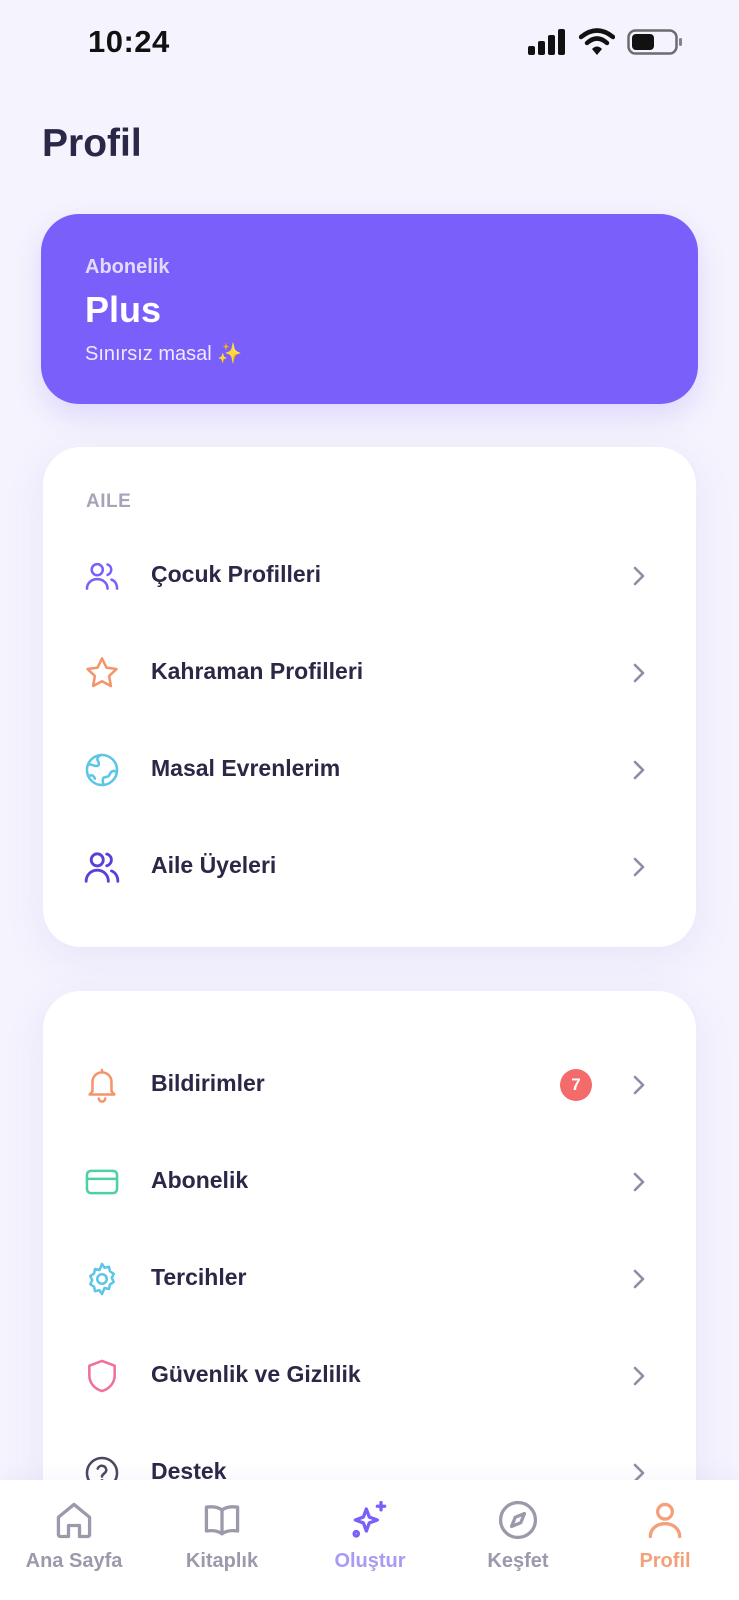  Describe the element at coordinates (369, 1084) in the screenshot. I see `menu-item-notifications: Bildirimler 7` at that location.